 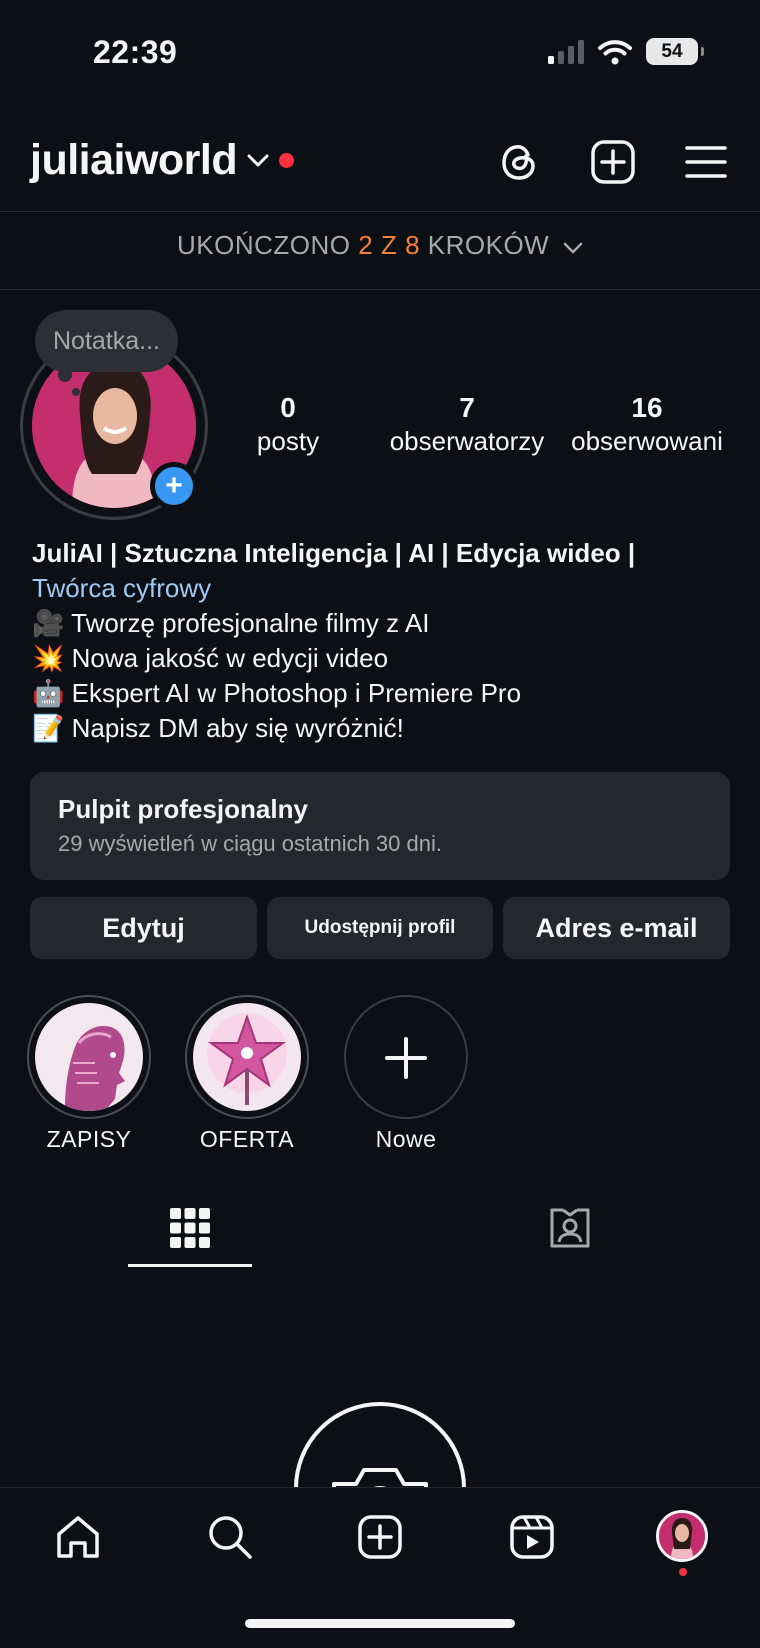 What do you see at coordinates (183, 809) in the screenshot?
I see `dashboard-title: Pulpit profesjonalny` at bounding box center [183, 809].